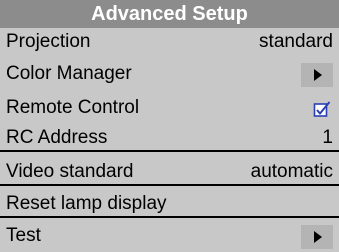 This screenshot has height=252, width=339. Describe the element at coordinates (169, 204) in the screenshot. I see `menu-item-reset-lamp-display: Reset lamp display` at that location.